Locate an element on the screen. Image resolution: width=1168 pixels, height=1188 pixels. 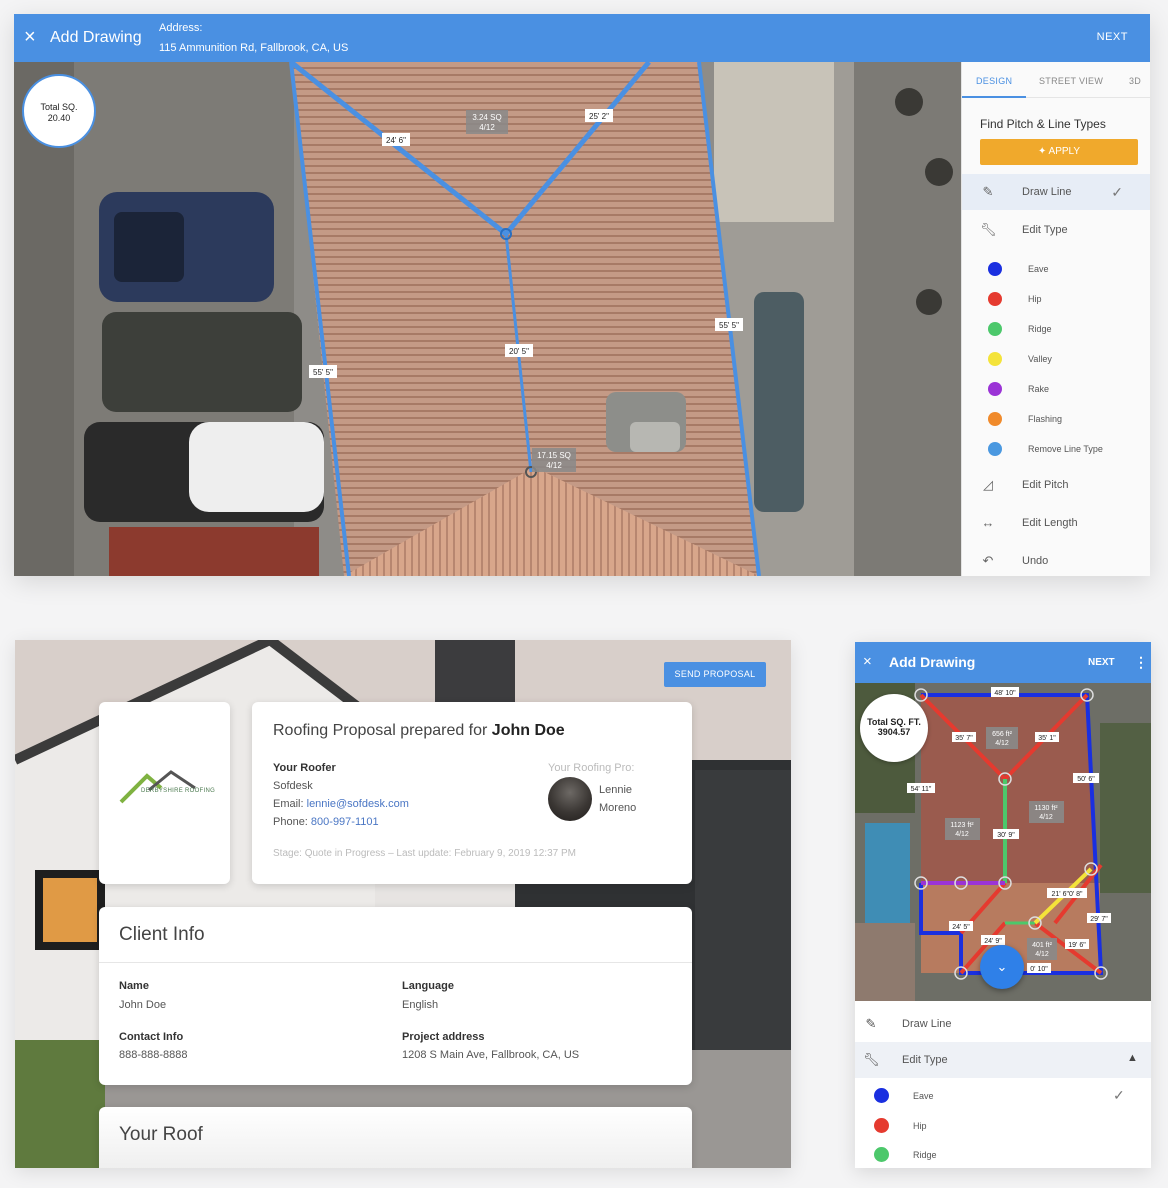
chevron-up-icon: ▲ is located at coordinates (1132, 1058).